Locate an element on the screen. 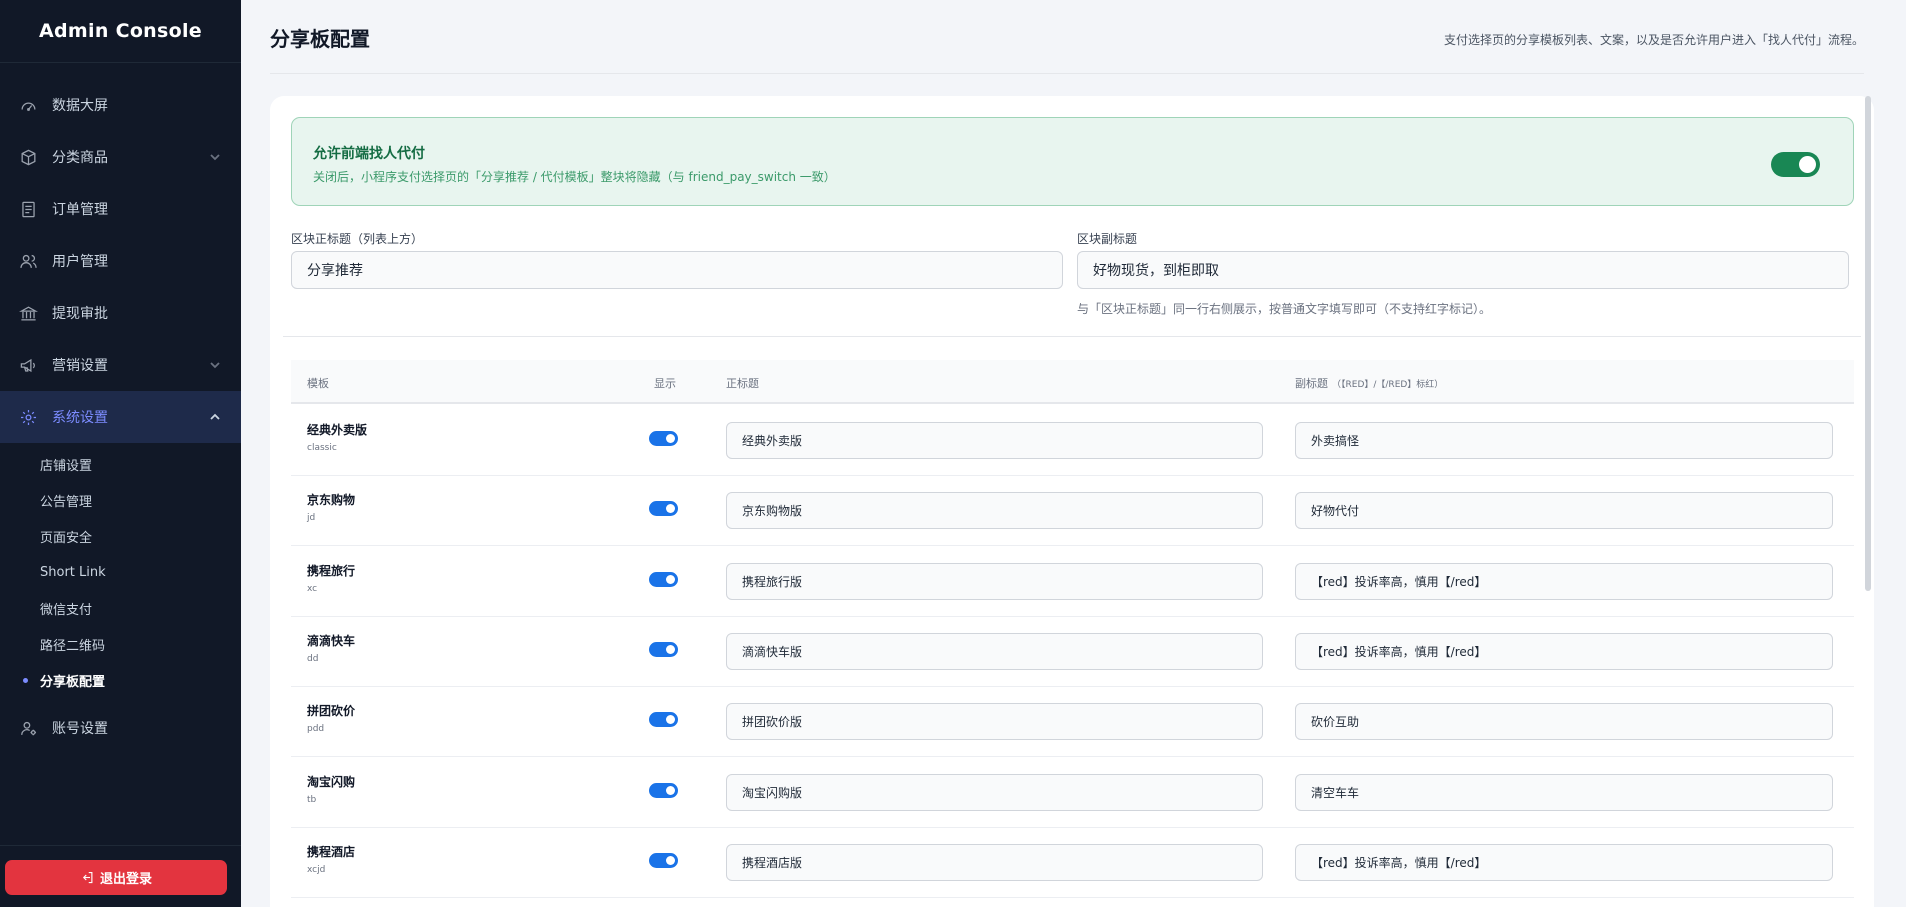  column-header-template: 模板 is located at coordinates (318, 383).